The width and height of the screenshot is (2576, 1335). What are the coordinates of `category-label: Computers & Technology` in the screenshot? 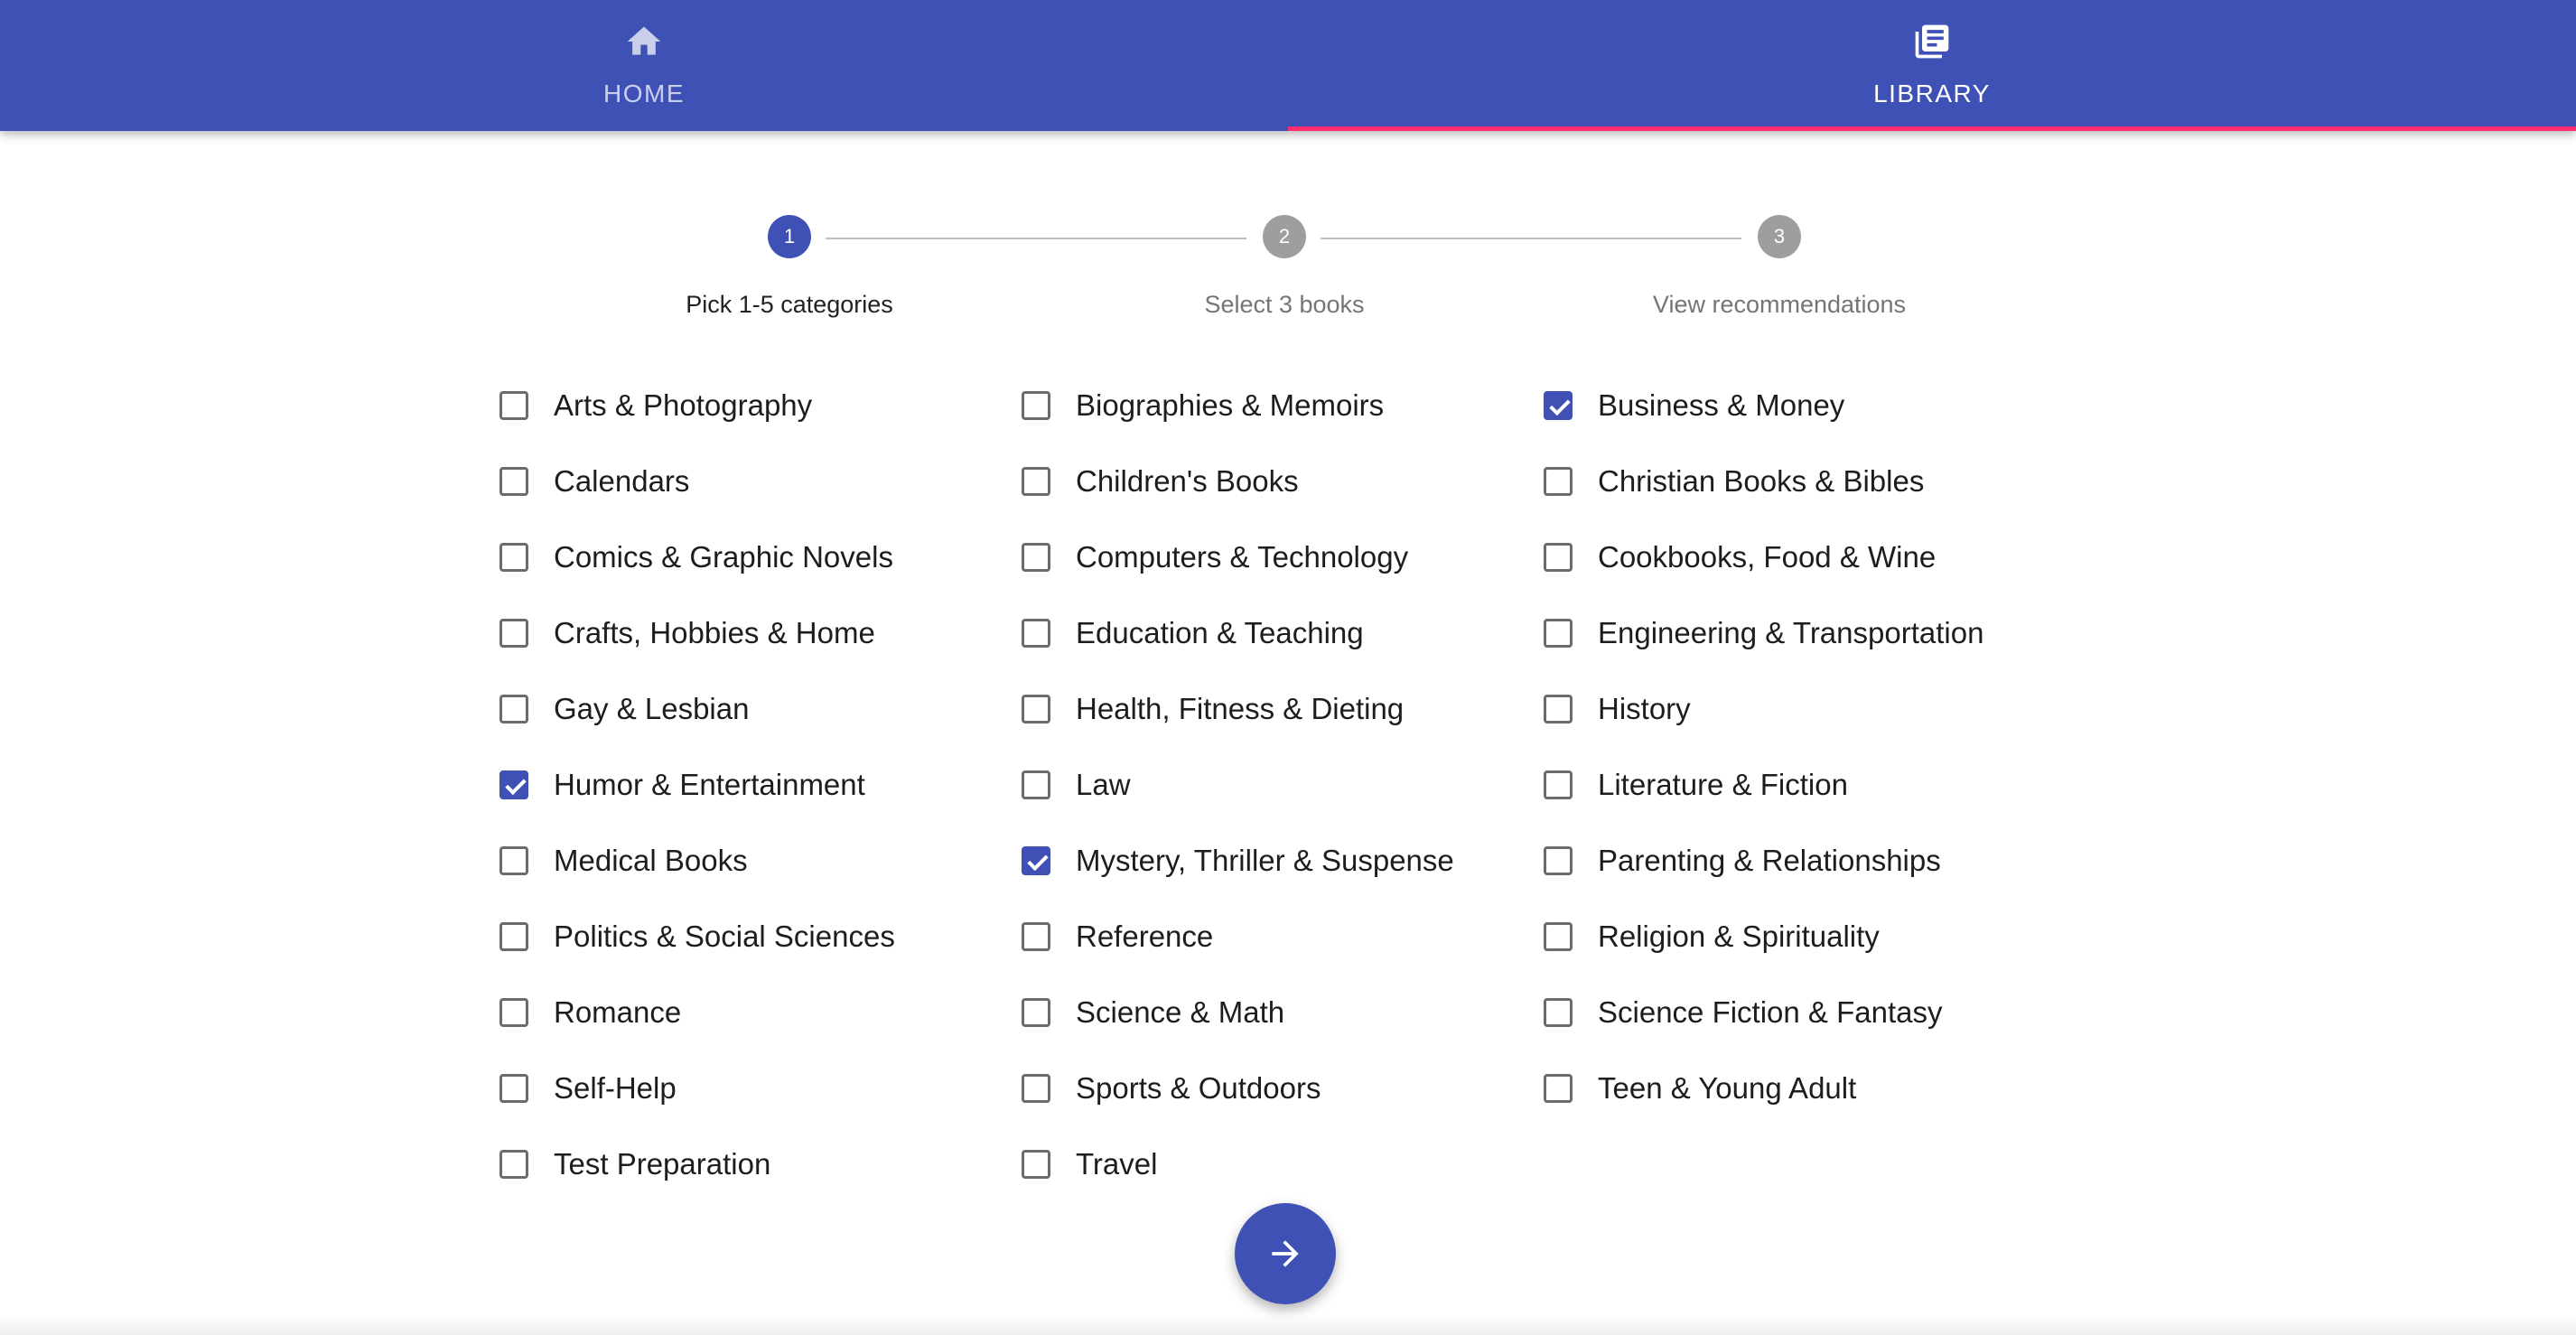 It's located at (1242, 557).